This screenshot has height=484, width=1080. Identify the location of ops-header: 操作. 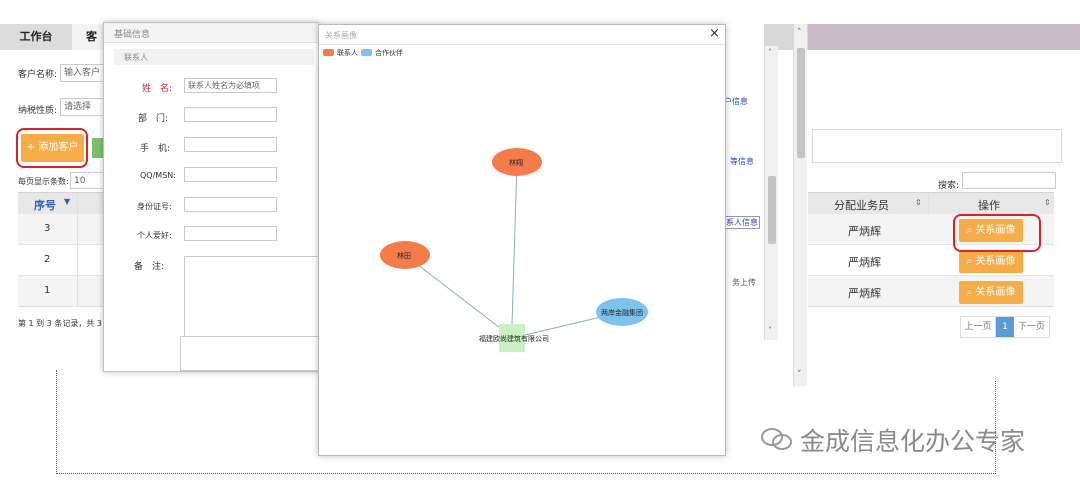
(989, 205).